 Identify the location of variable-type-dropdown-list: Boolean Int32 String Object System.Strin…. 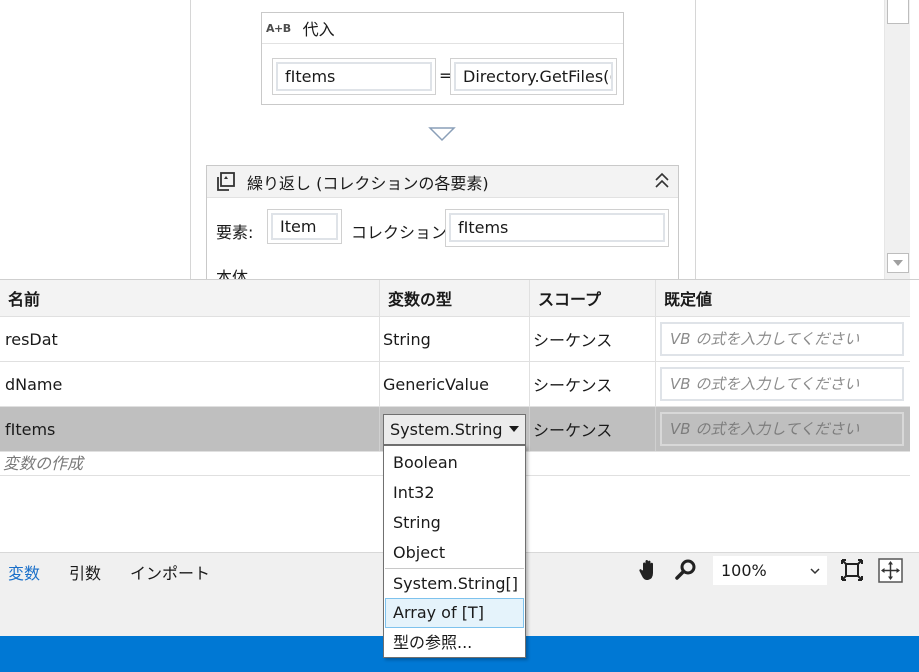
(454, 551).